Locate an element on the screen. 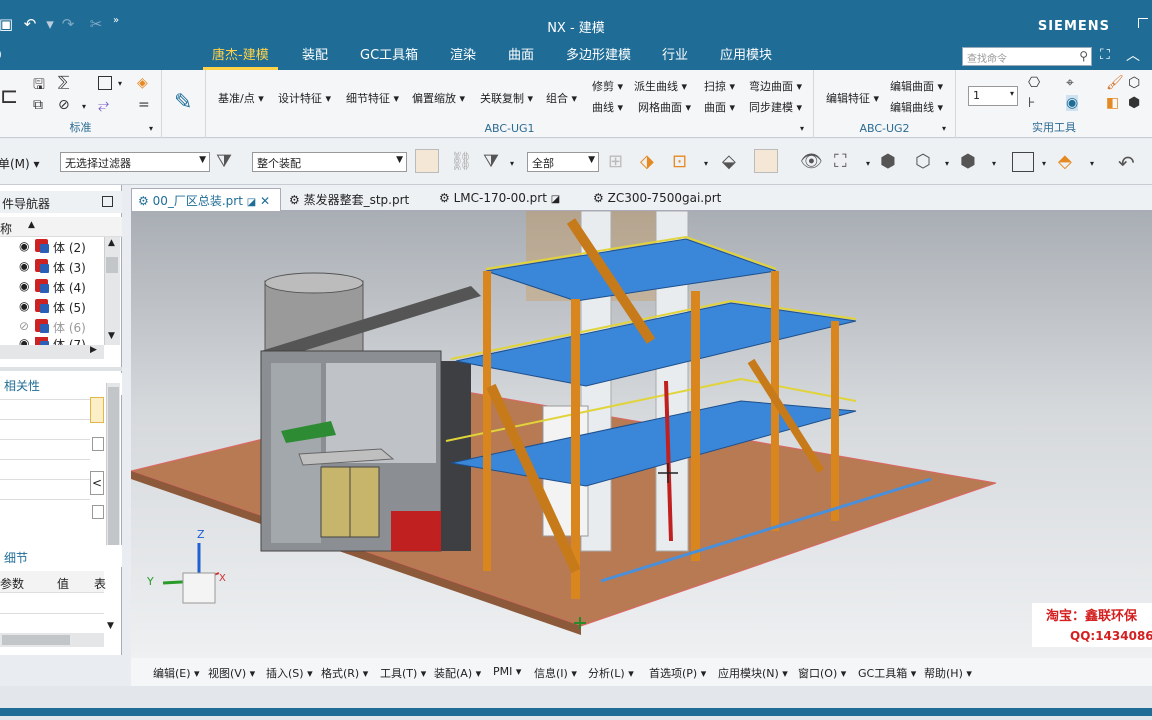 Image resolution: width=1152 pixels, height=720 pixels. point-on-square-icon: ⊡ is located at coordinates (679, 161).